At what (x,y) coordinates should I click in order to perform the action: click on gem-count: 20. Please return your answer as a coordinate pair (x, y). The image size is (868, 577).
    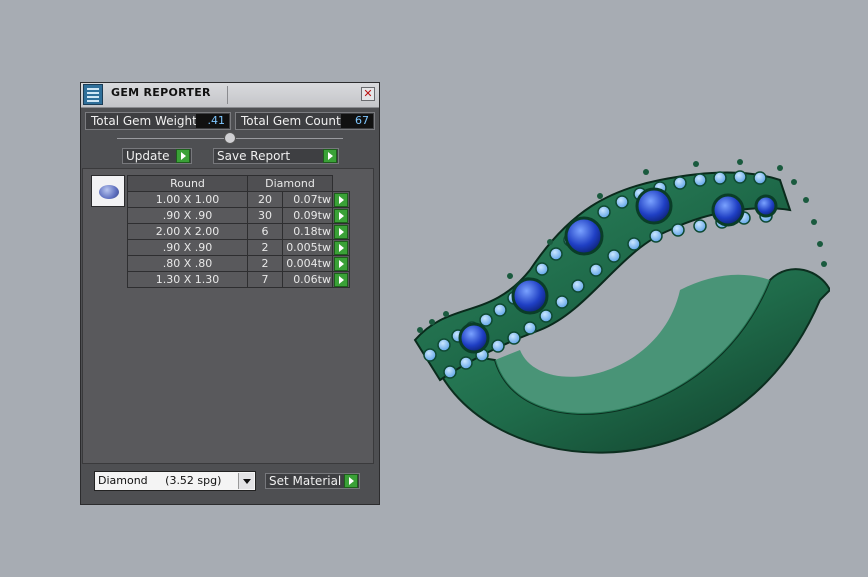
    Looking at the image, I should click on (265, 199).